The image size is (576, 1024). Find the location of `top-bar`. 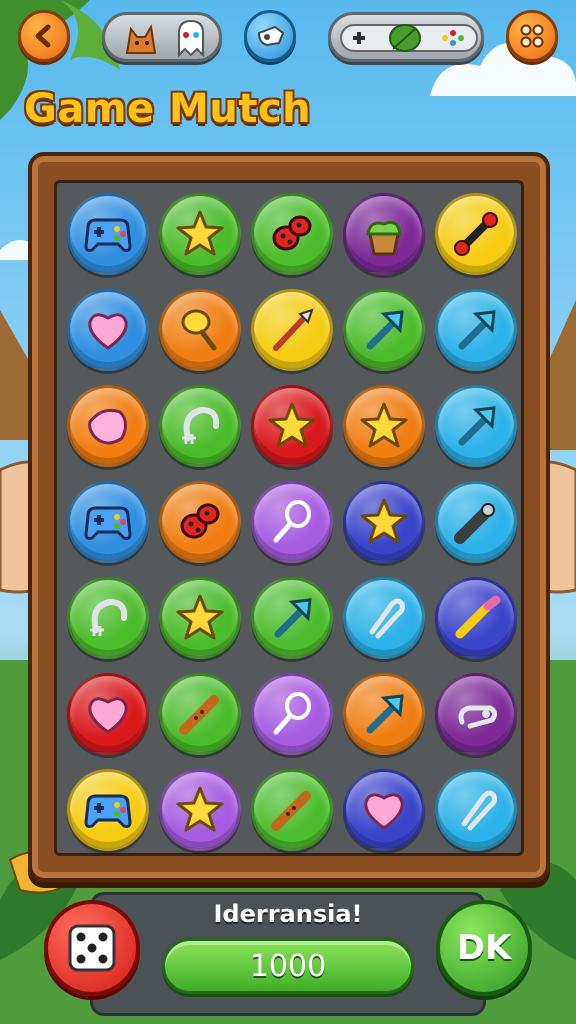

top-bar is located at coordinates (288, 38).